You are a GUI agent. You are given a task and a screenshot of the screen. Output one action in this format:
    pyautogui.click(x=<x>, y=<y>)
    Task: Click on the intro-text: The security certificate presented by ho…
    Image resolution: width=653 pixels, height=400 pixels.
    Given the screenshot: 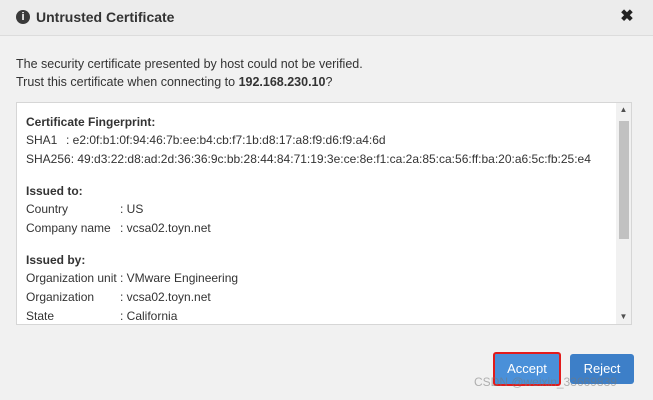 What is the action you would take?
    pyautogui.click(x=189, y=73)
    